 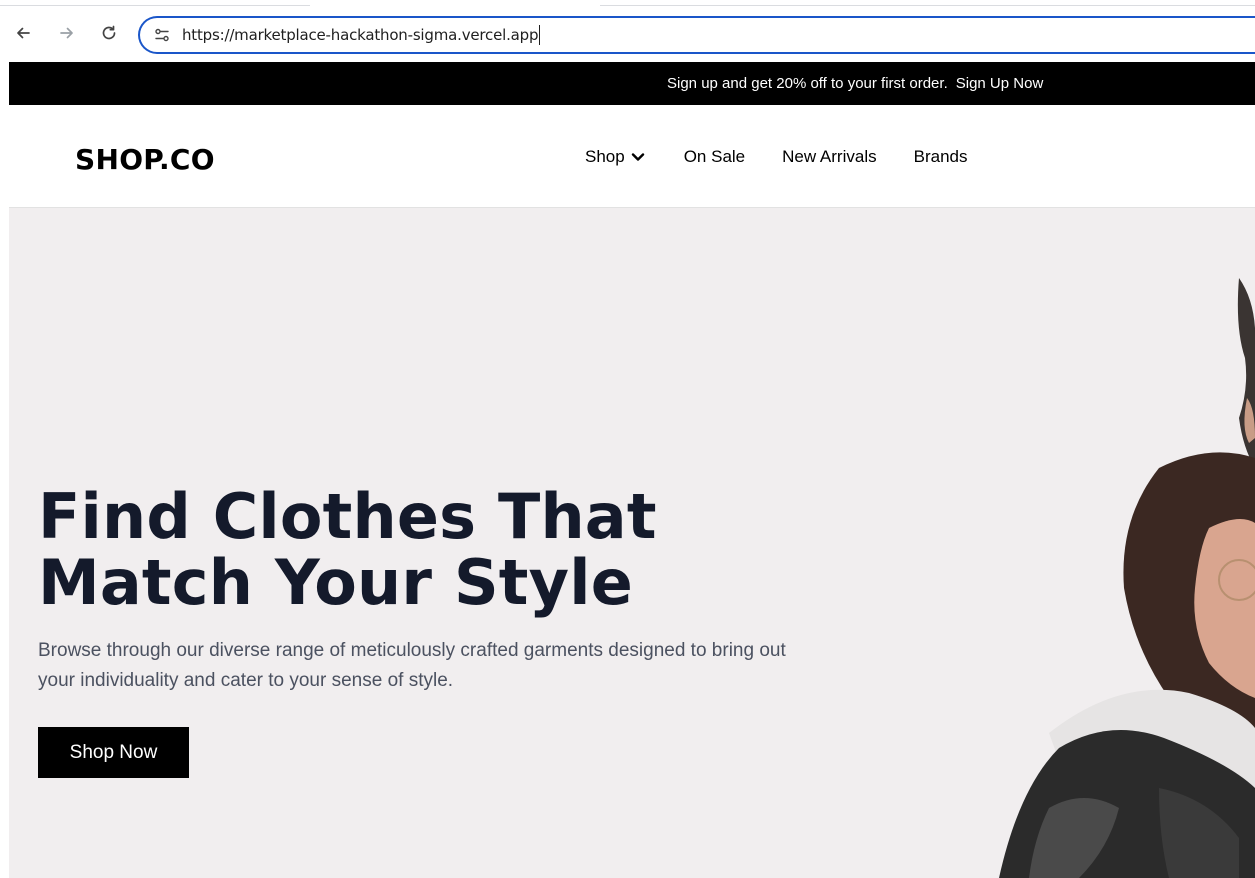 I want to click on nav-item-on-sale: On Sale, so click(x=714, y=157).